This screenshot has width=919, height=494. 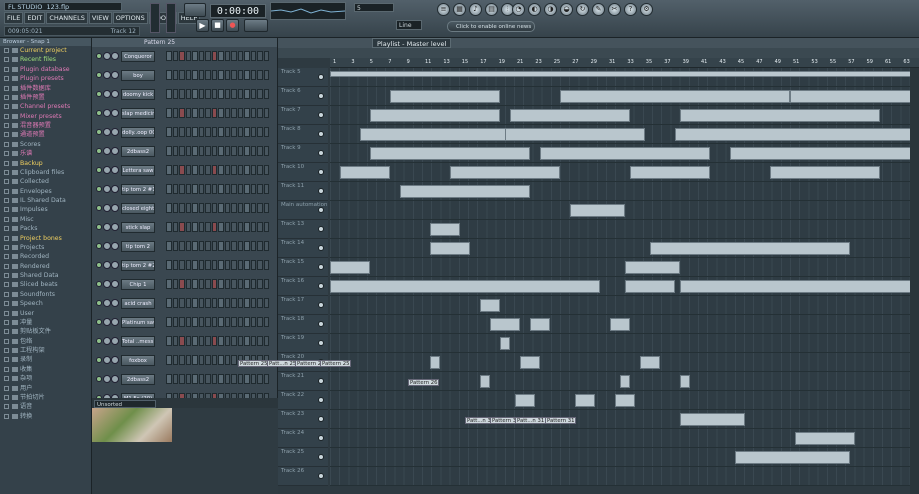 I want to click on track-header: Track 8, so click(x=303, y=134).